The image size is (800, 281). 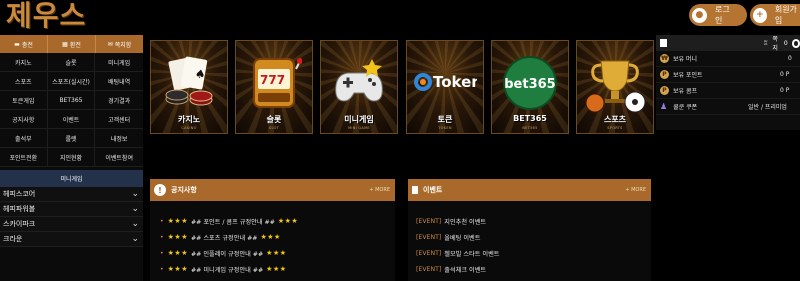 What do you see at coordinates (189, 119) in the screenshot?
I see `game-card-title: 카지노` at bounding box center [189, 119].